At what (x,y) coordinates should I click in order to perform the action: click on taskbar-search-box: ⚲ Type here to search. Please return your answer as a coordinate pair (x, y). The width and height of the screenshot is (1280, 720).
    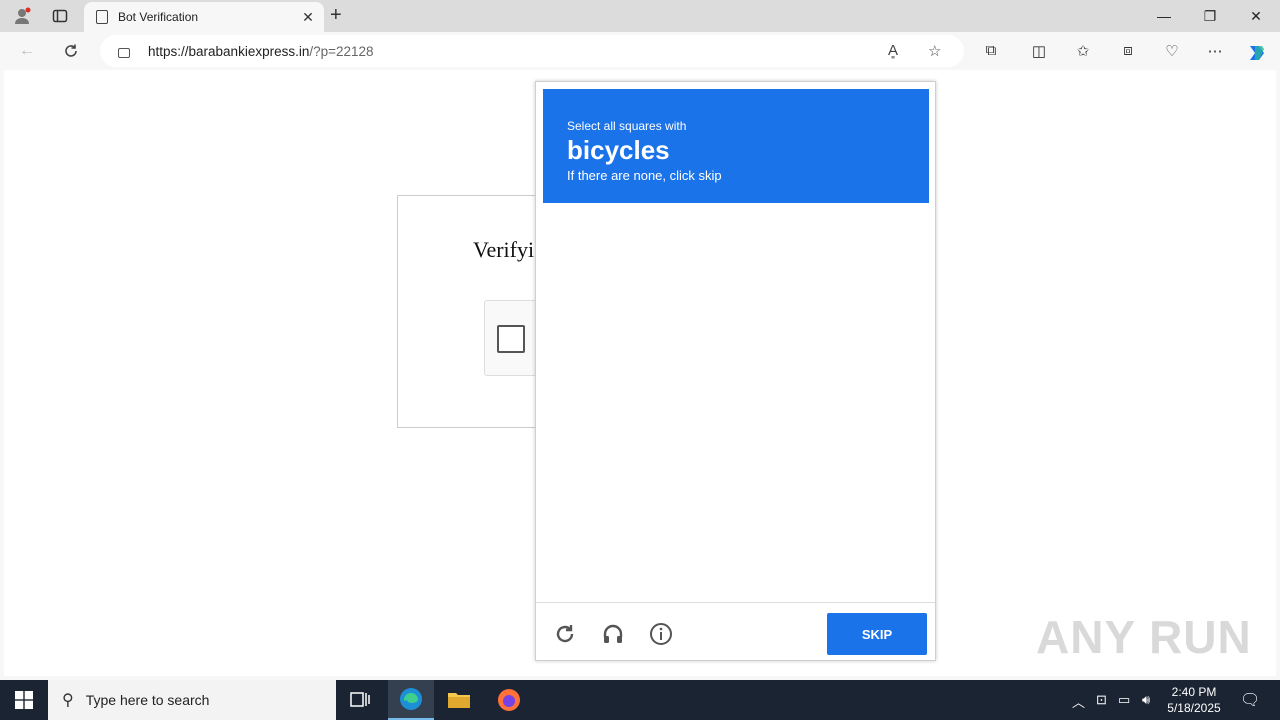
    Looking at the image, I should click on (192, 700).